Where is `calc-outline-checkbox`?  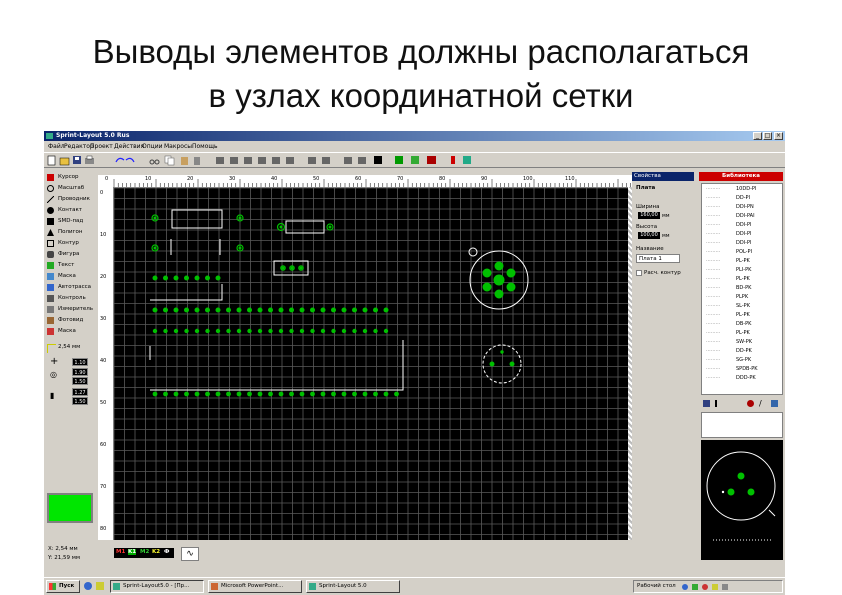 calc-outline-checkbox is located at coordinates (639, 273).